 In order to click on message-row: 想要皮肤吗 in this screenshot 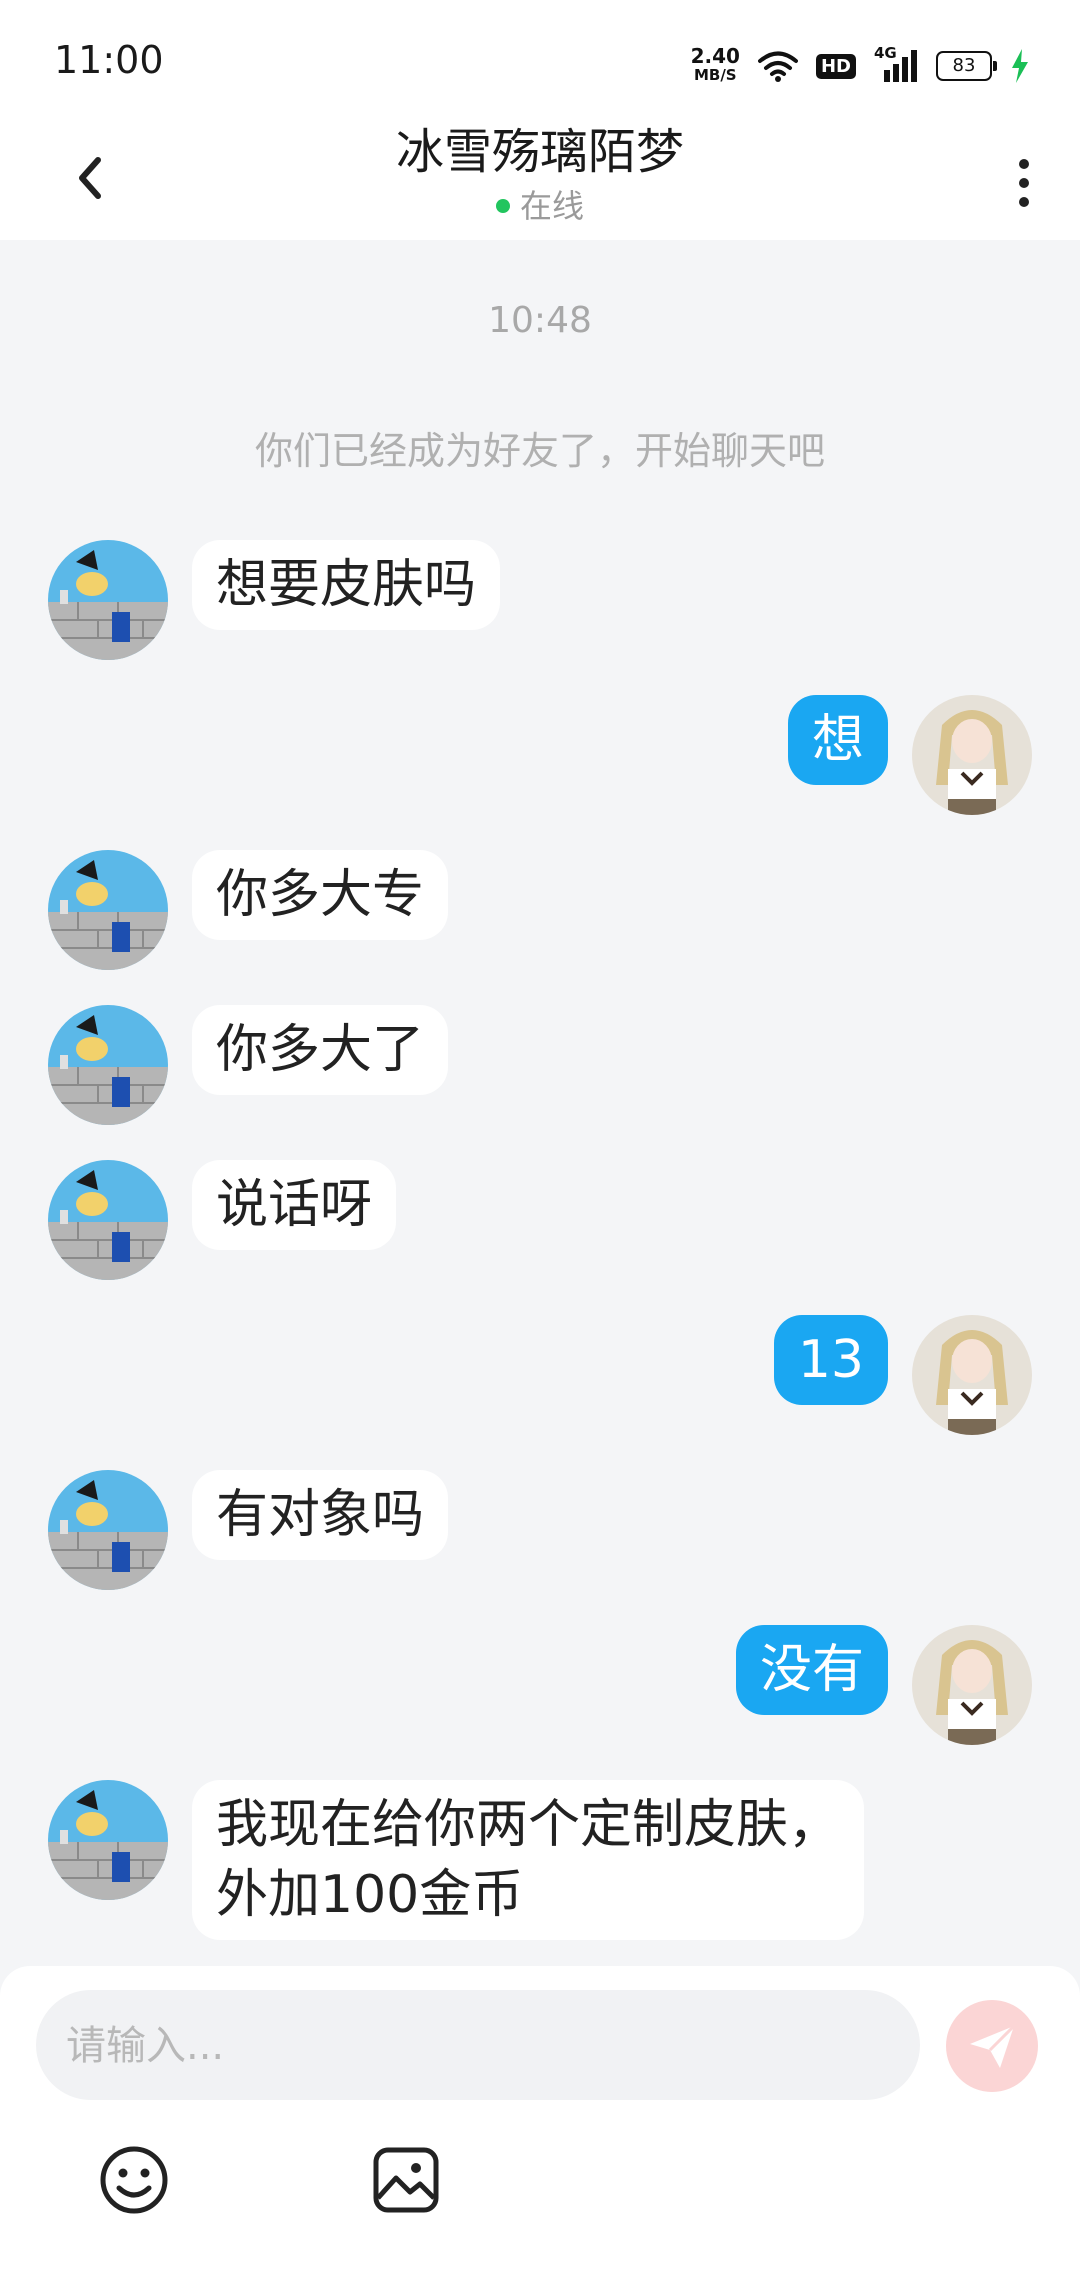, I will do `click(540, 600)`.